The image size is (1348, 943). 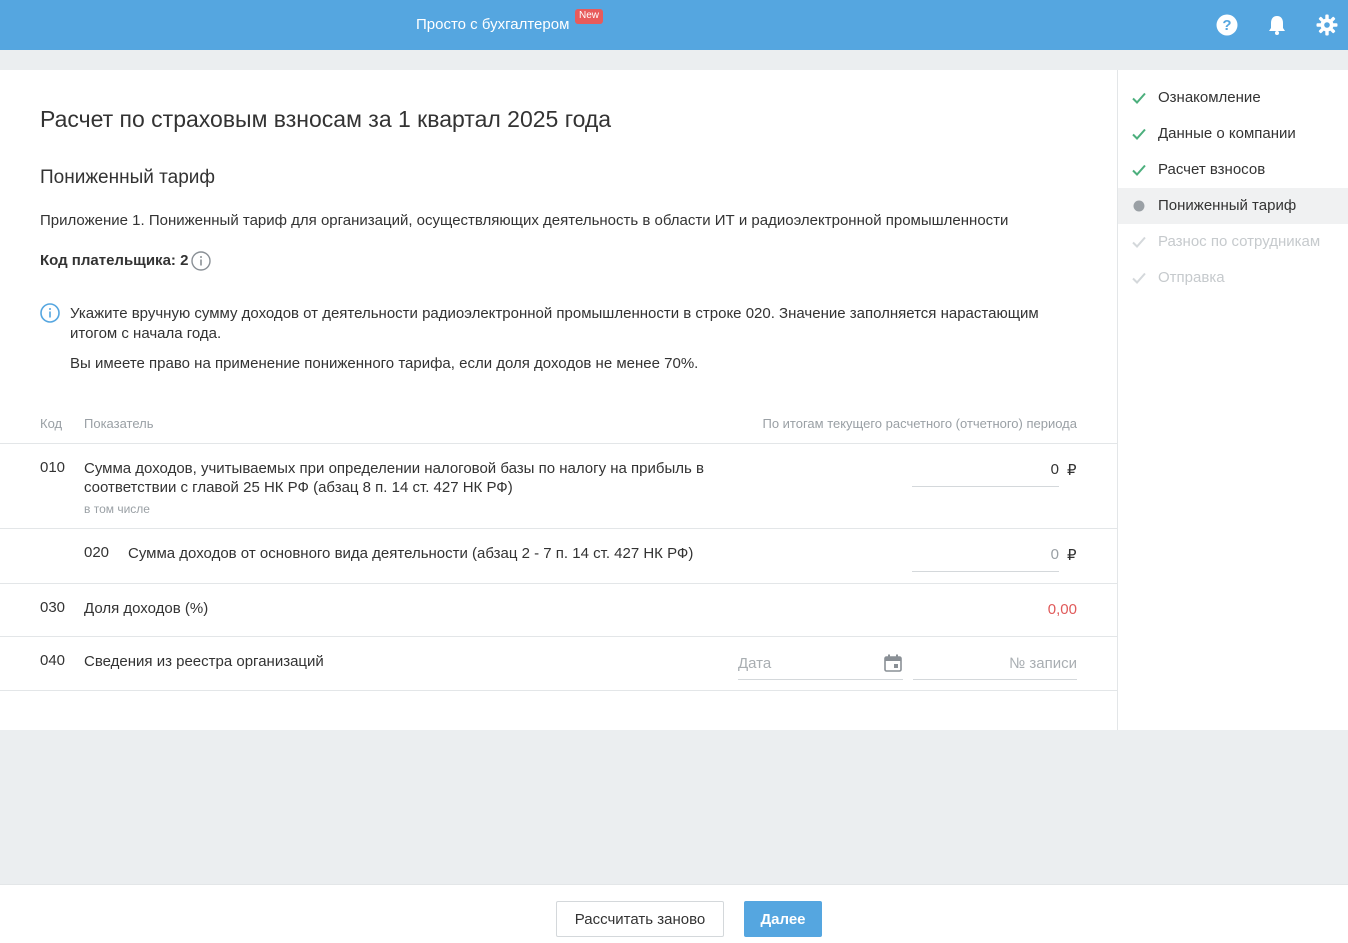 I want to click on step-submission: Отправка, so click(x=1233, y=278).